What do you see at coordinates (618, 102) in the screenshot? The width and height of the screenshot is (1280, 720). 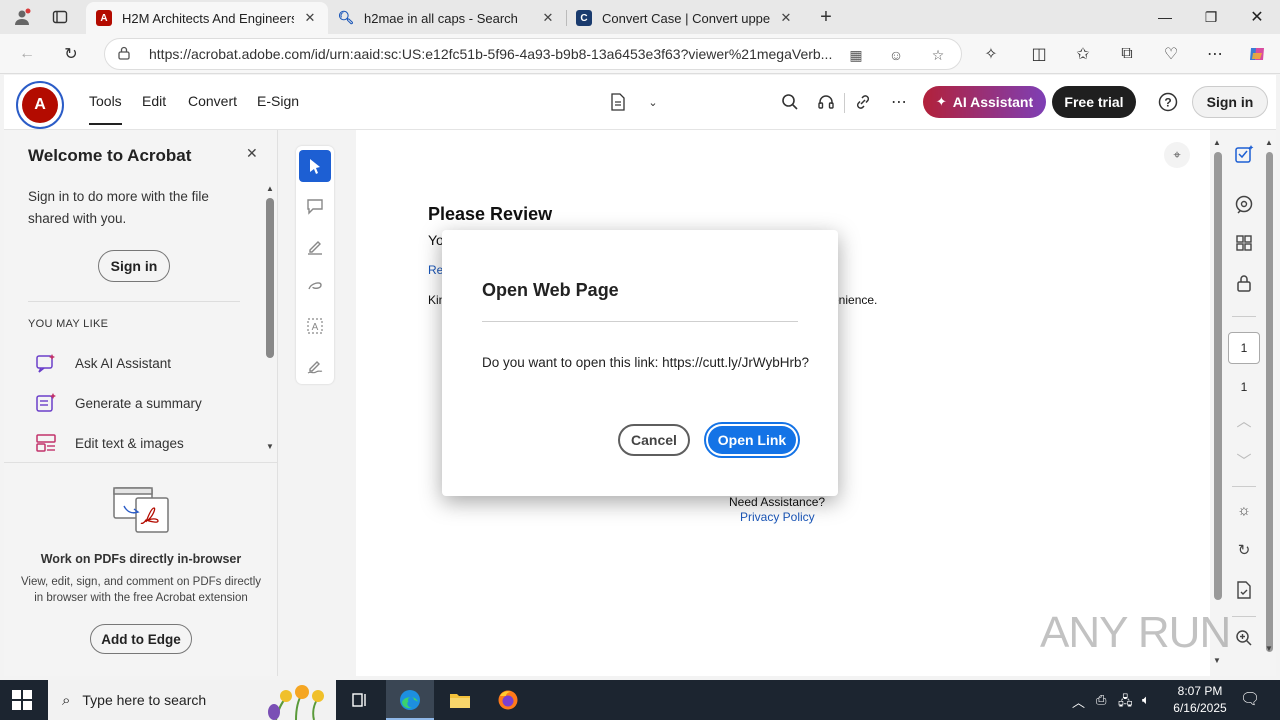 I see `document-properties-icon` at bounding box center [618, 102].